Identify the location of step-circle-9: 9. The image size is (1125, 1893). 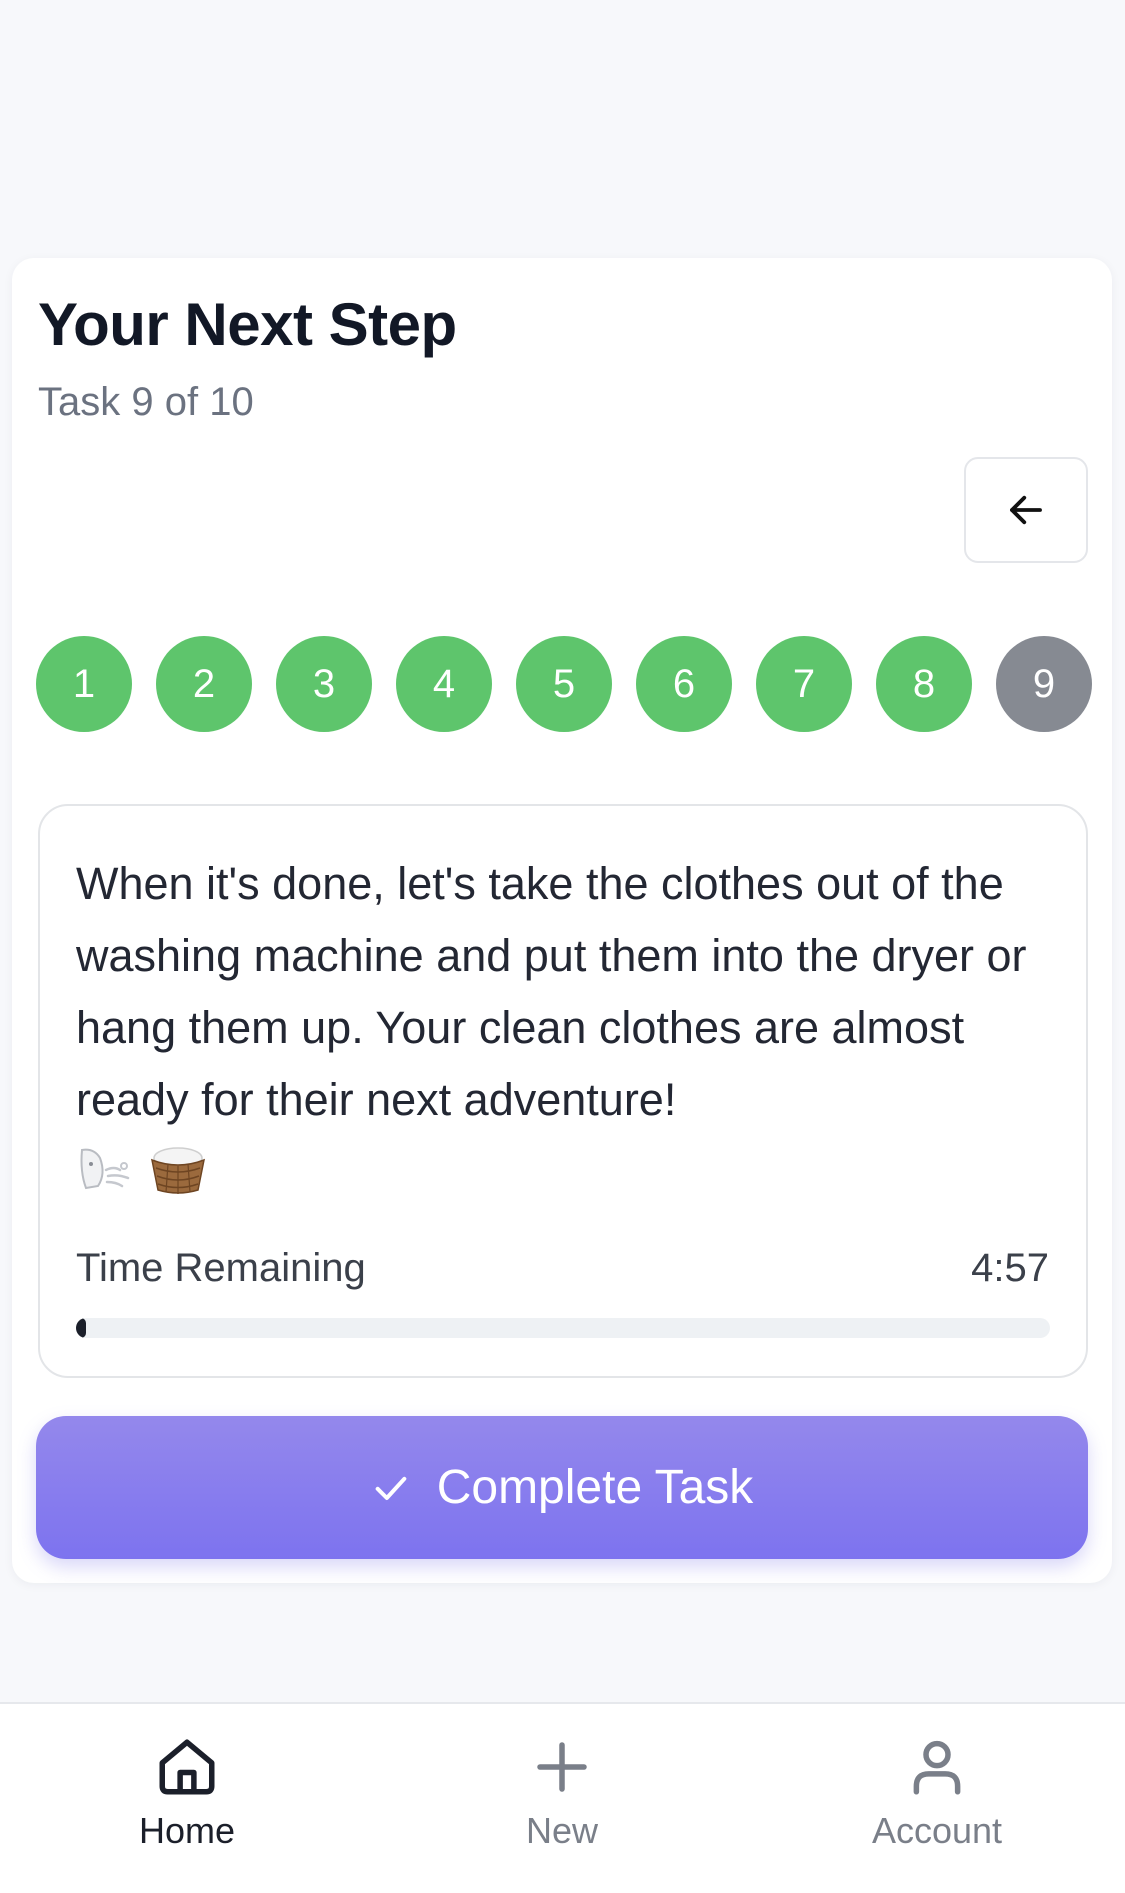
(1044, 684).